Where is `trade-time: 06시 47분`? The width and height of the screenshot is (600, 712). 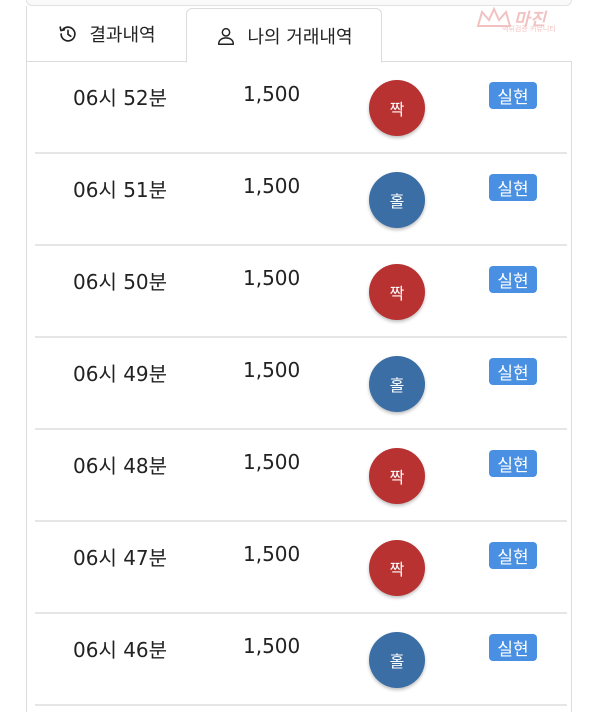
trade-time: 06시 47분 is located at coordinates (120, 558).